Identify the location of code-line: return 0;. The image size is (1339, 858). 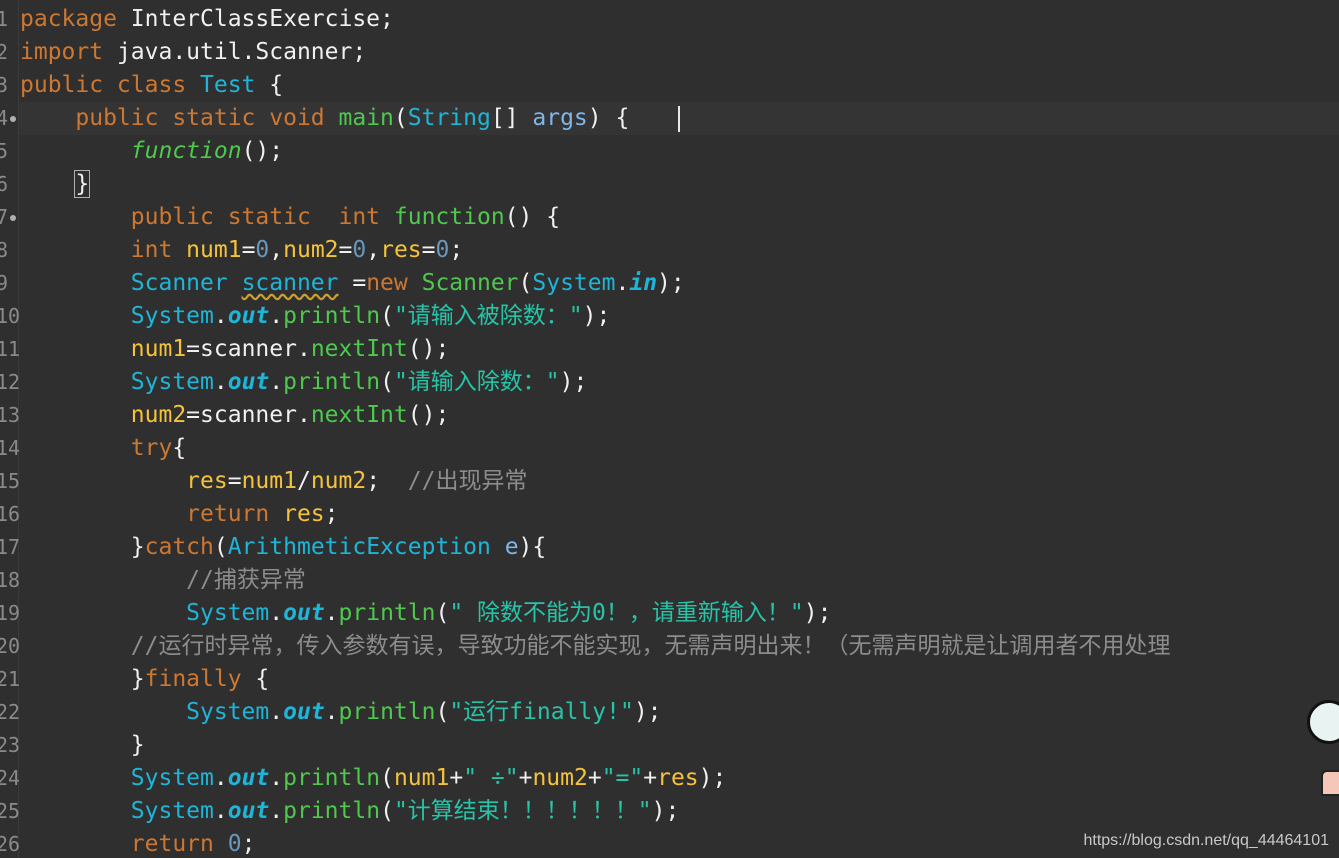
(138, 843).